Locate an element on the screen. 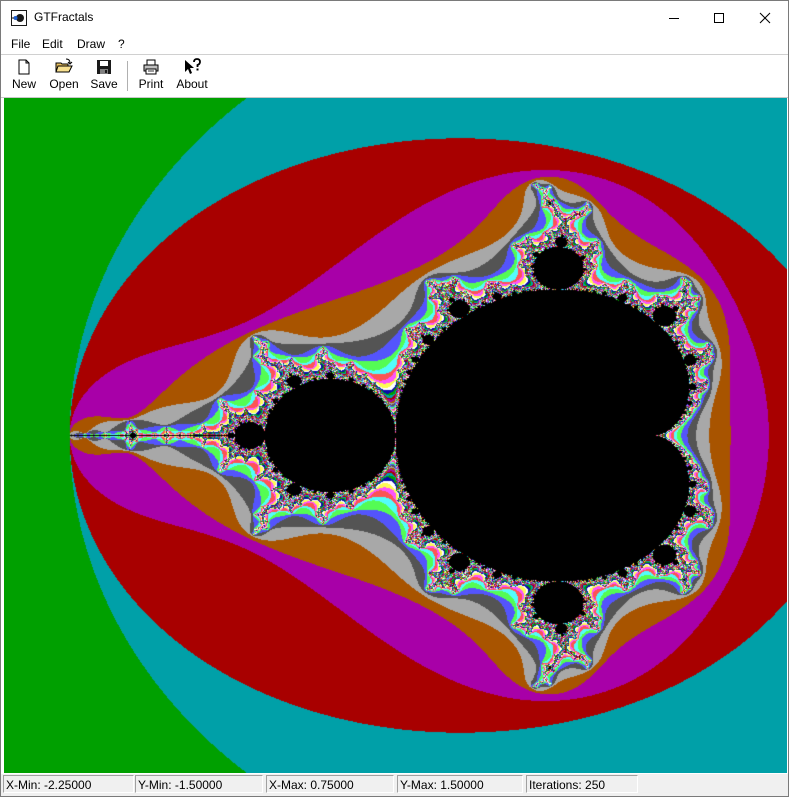 The height and width of the screenshot is (797, 789). open-button-label: Open is located at coordinates (64, 84).